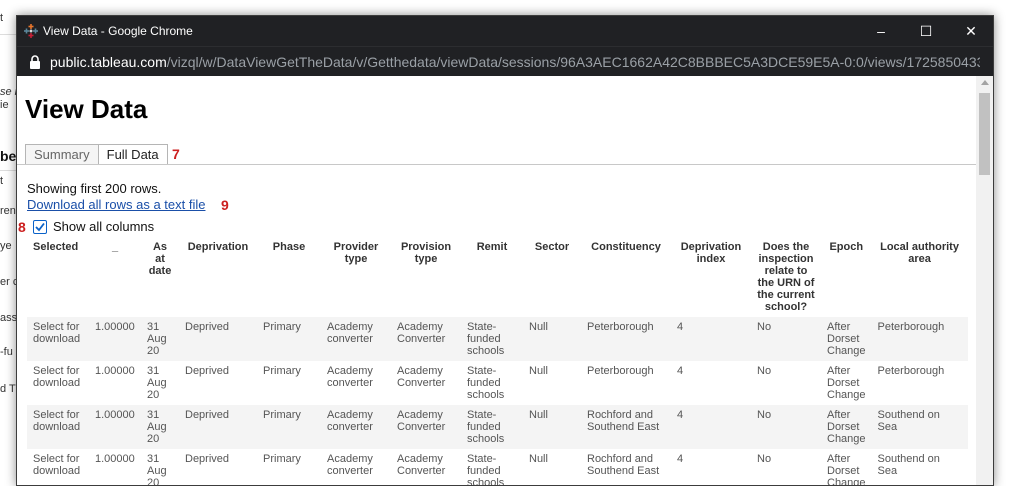 This screenshot has width=1010, height=486. What do you see at coordinates (35, 62) in the screenshot?
I see `lock-icon` at bounding box center [35, 62].